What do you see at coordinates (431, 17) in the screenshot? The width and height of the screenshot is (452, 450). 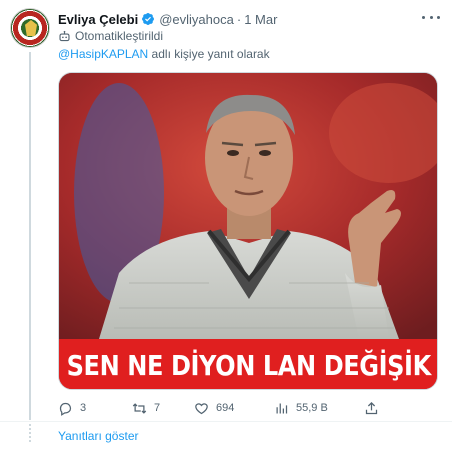 I see `more-options-icon` at bounding box center [431, 17].